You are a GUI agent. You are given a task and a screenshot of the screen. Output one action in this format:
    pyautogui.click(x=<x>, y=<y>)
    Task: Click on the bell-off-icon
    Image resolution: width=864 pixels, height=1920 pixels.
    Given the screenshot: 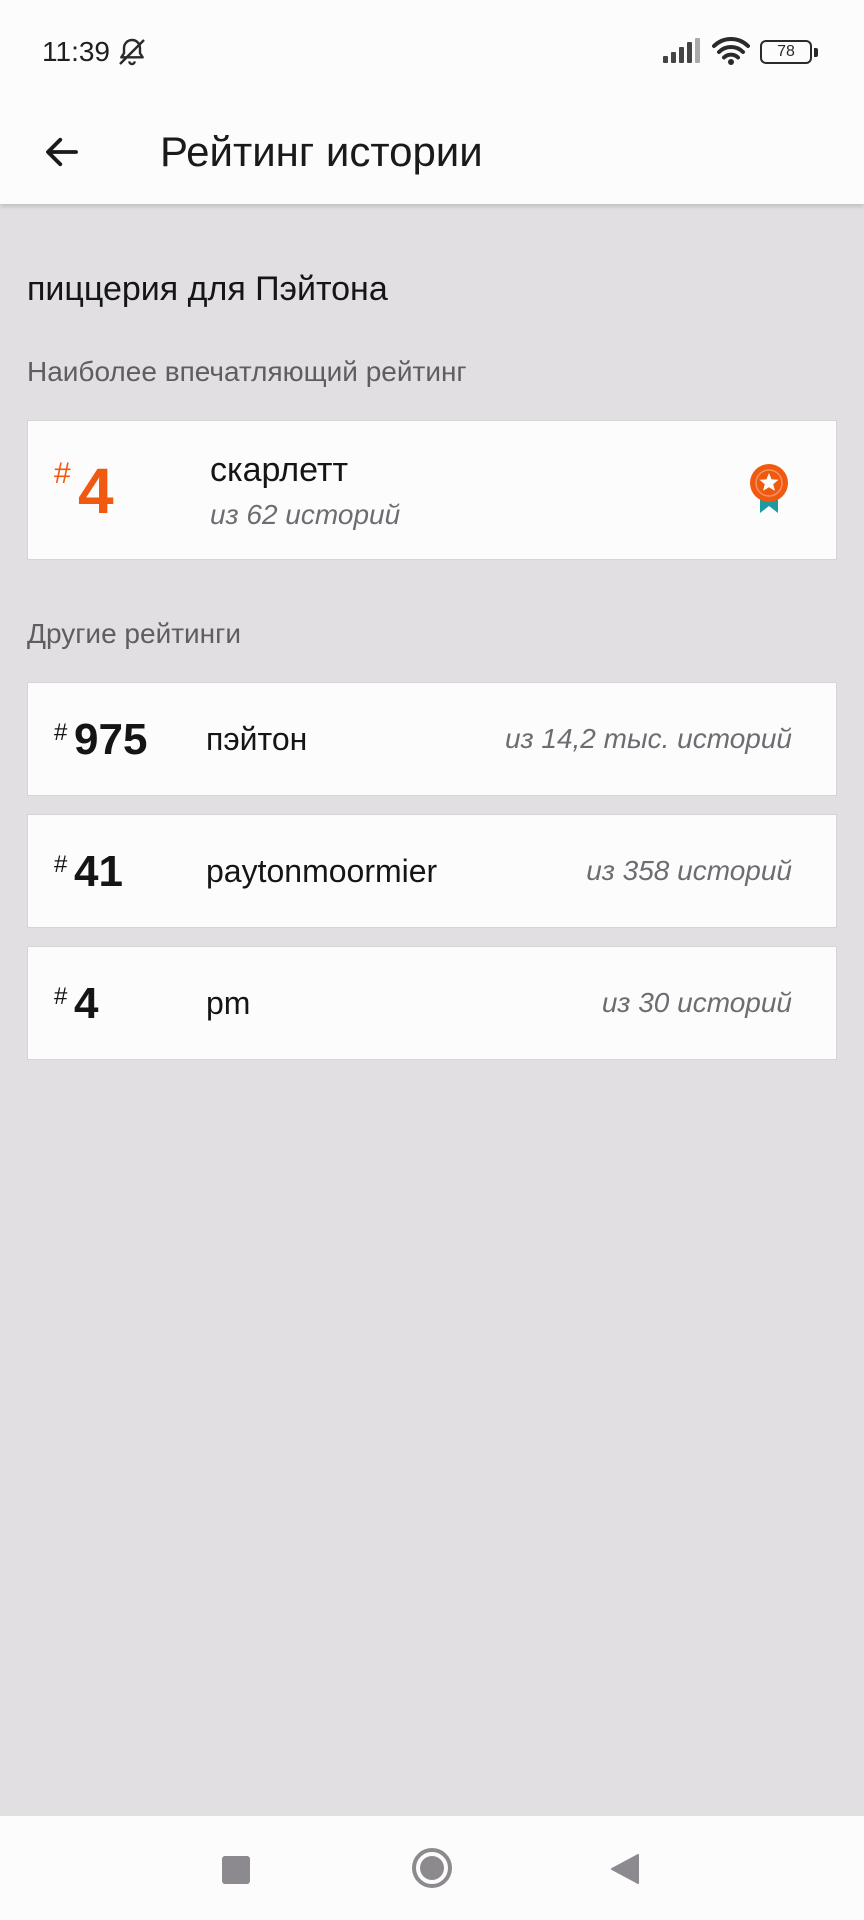 What is the action you would take?
    pyautogui.click(x=132, y=54)
    